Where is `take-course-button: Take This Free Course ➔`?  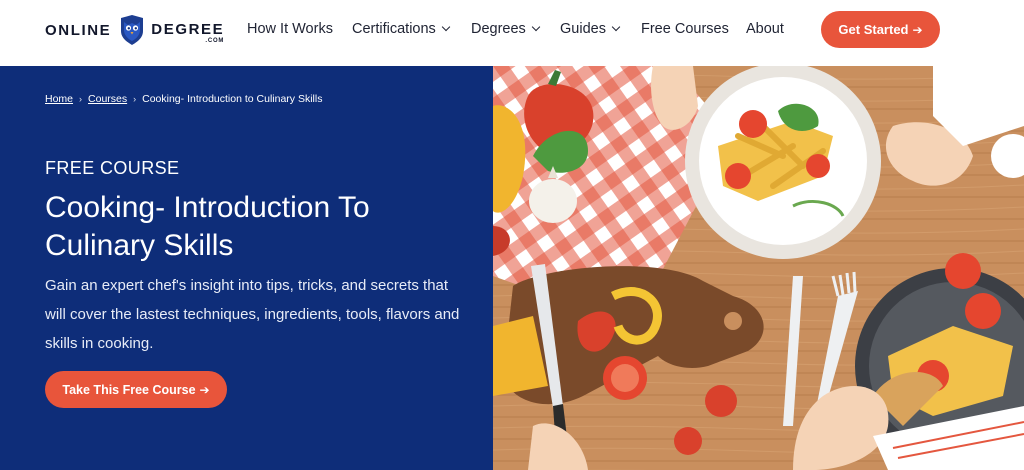 take-course-button: Take This Free Course ➔ is located at coordinates (136, 389).